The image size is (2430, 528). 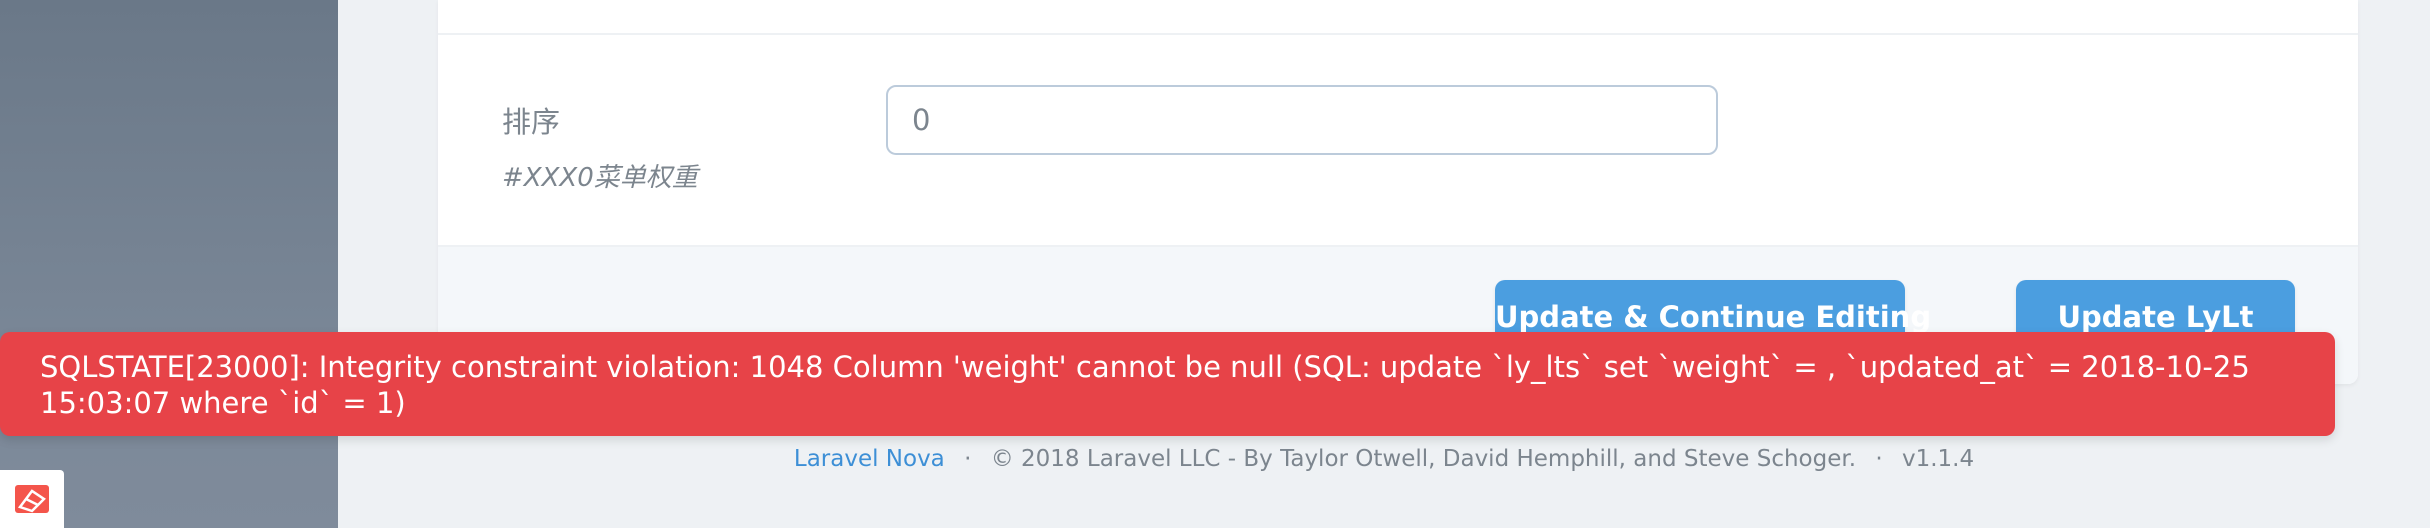 I want to click on laravel-nova-link: Laravel Nova, so click(x=869, y=459).